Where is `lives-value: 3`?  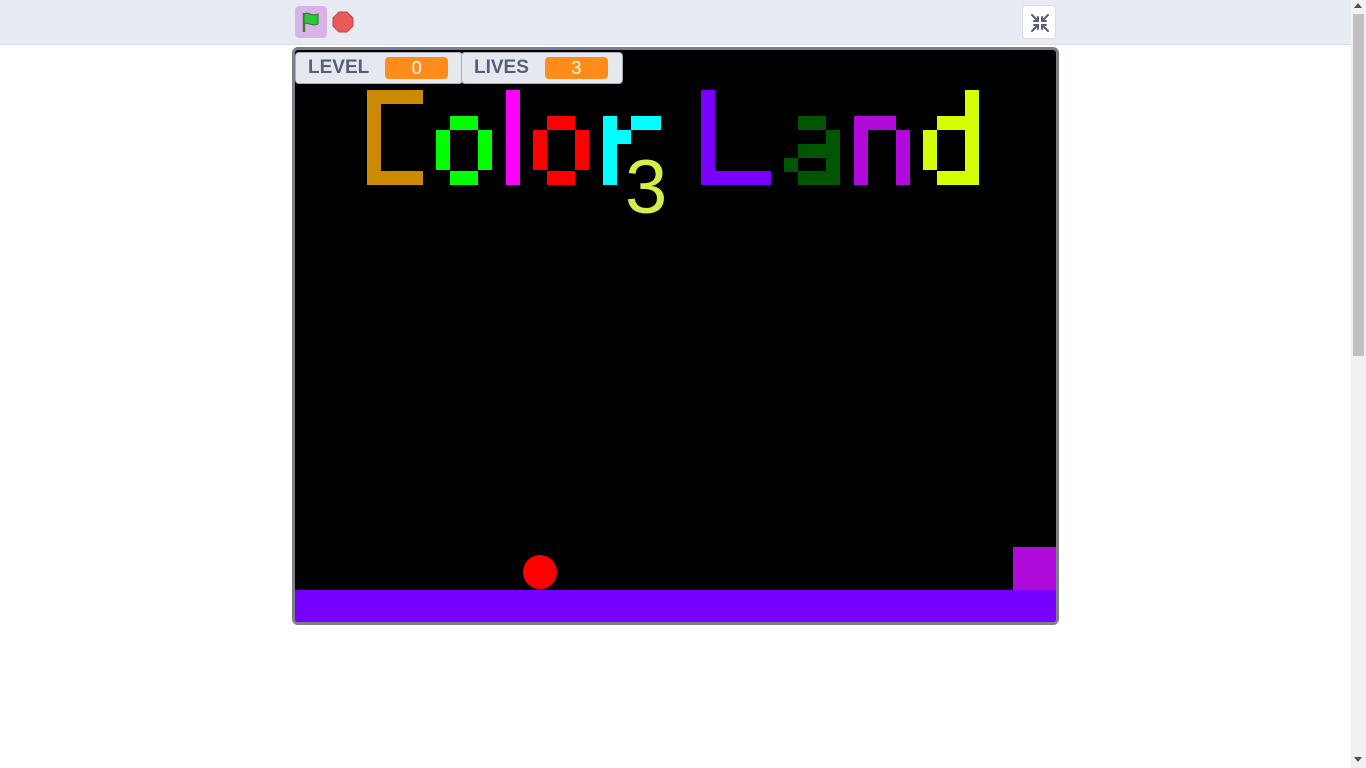 lives-value: 3 is located at coordinates (576, 68).